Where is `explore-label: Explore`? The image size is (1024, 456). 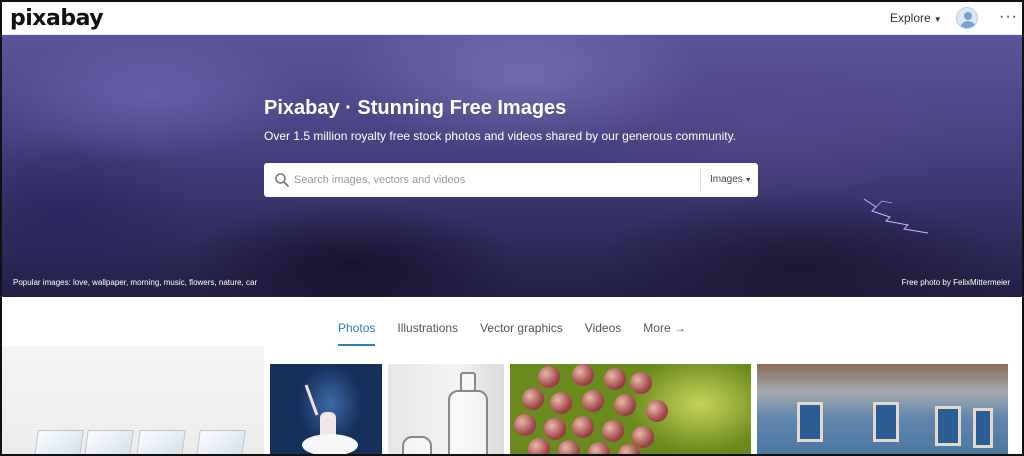 explore-label: Explore is located at coordinates (910, 18).